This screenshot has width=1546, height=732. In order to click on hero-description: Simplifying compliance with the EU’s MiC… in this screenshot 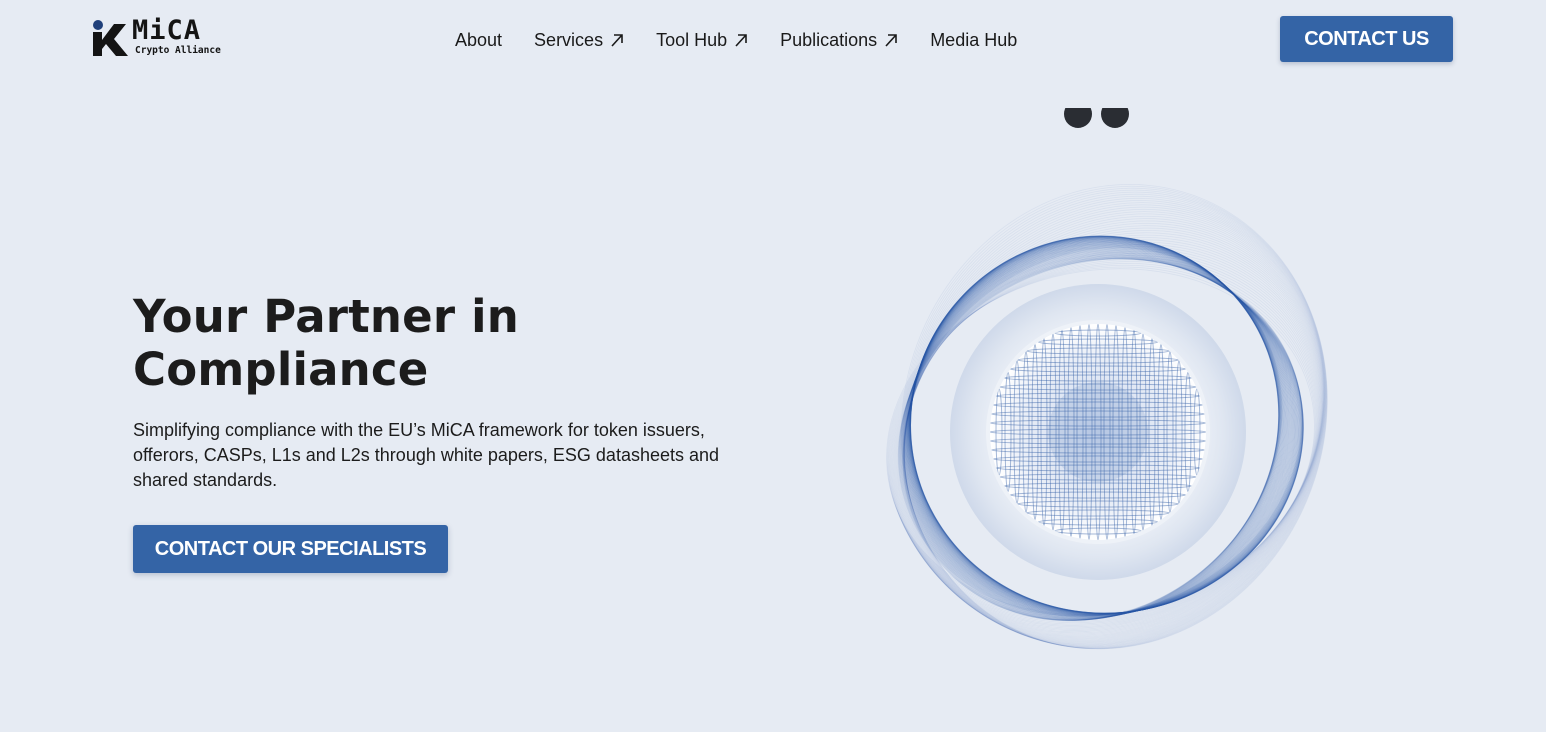, I will do `click(426, 455)`.